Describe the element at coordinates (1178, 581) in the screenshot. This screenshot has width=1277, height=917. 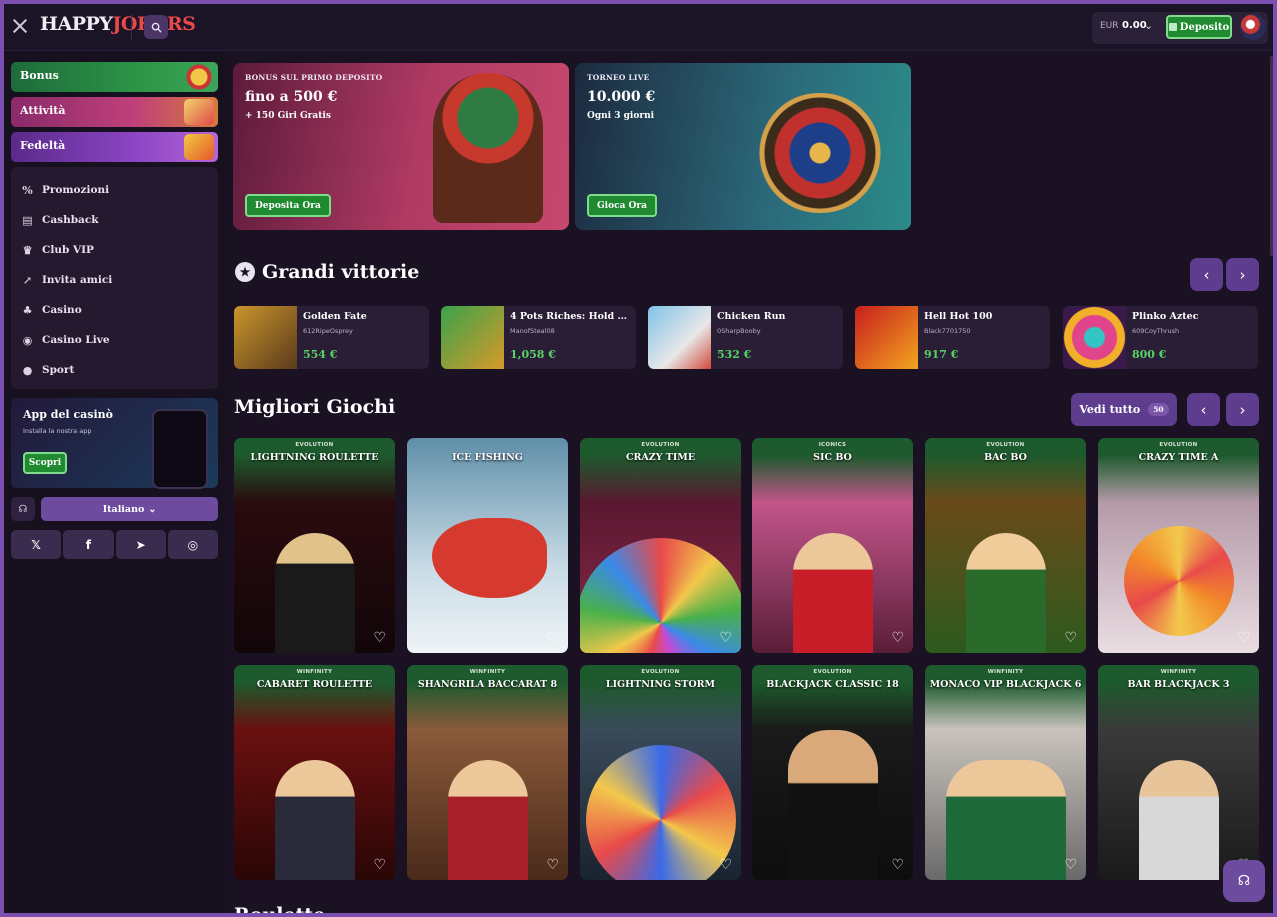
I see `money-wheel-image` at that location.